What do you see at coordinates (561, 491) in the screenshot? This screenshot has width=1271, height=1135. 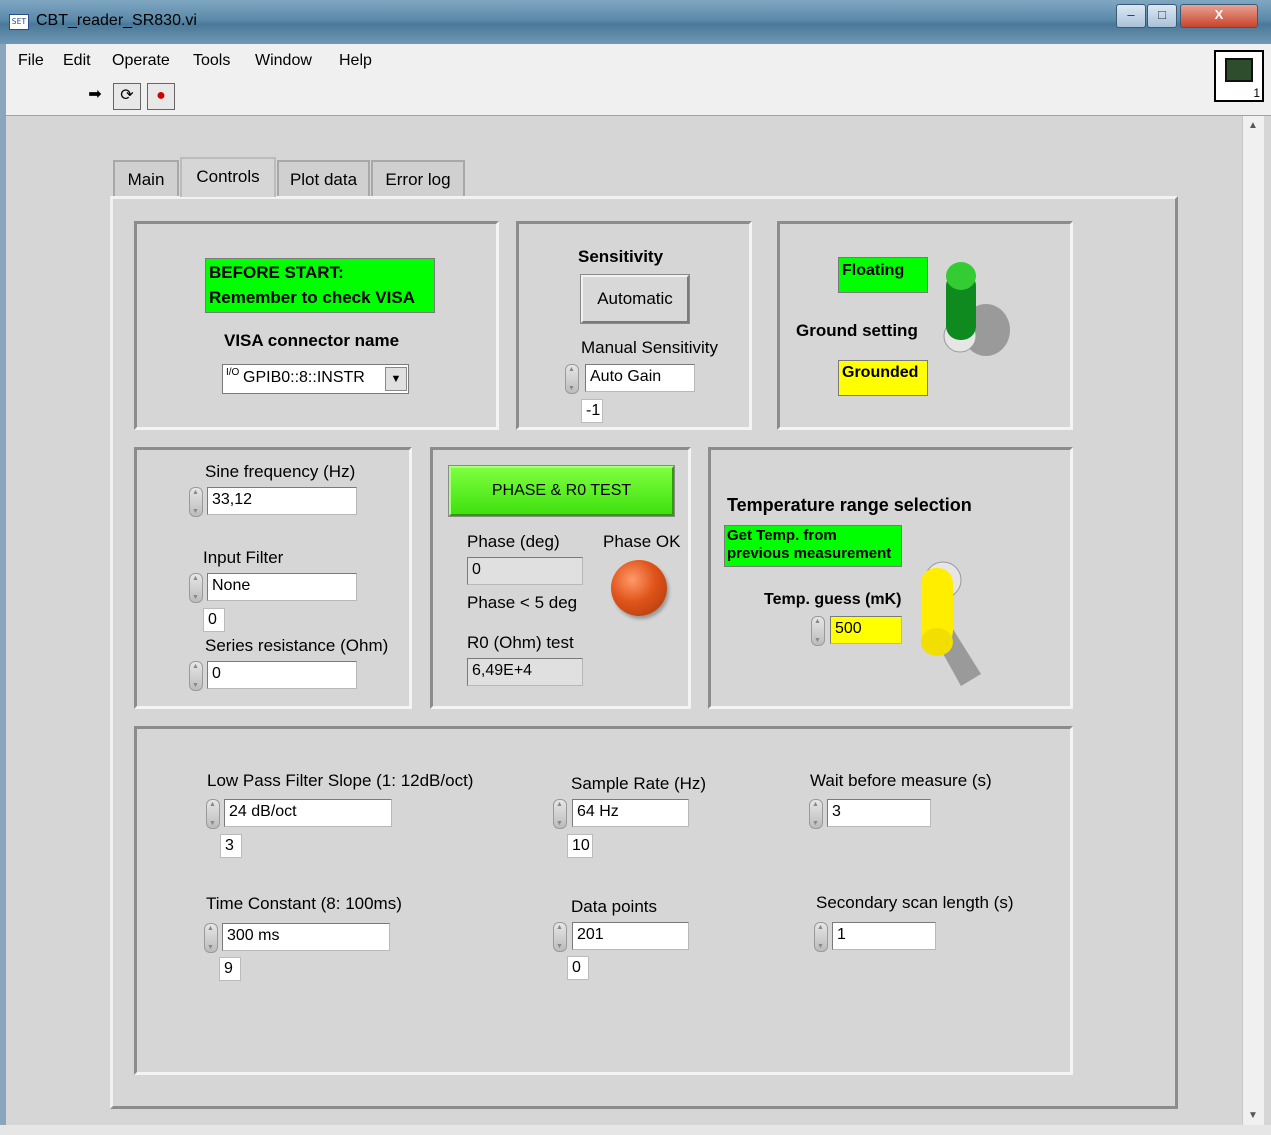 I see `phase-r0-test-button: PHASE & R0 TEST` at bounding box center [561, 491].